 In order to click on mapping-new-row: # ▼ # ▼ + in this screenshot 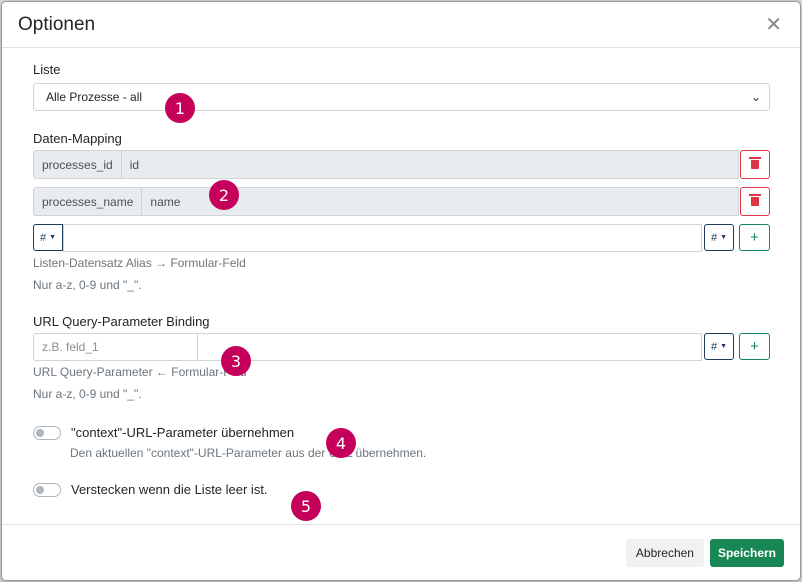, I will do `click(401, 238)`.